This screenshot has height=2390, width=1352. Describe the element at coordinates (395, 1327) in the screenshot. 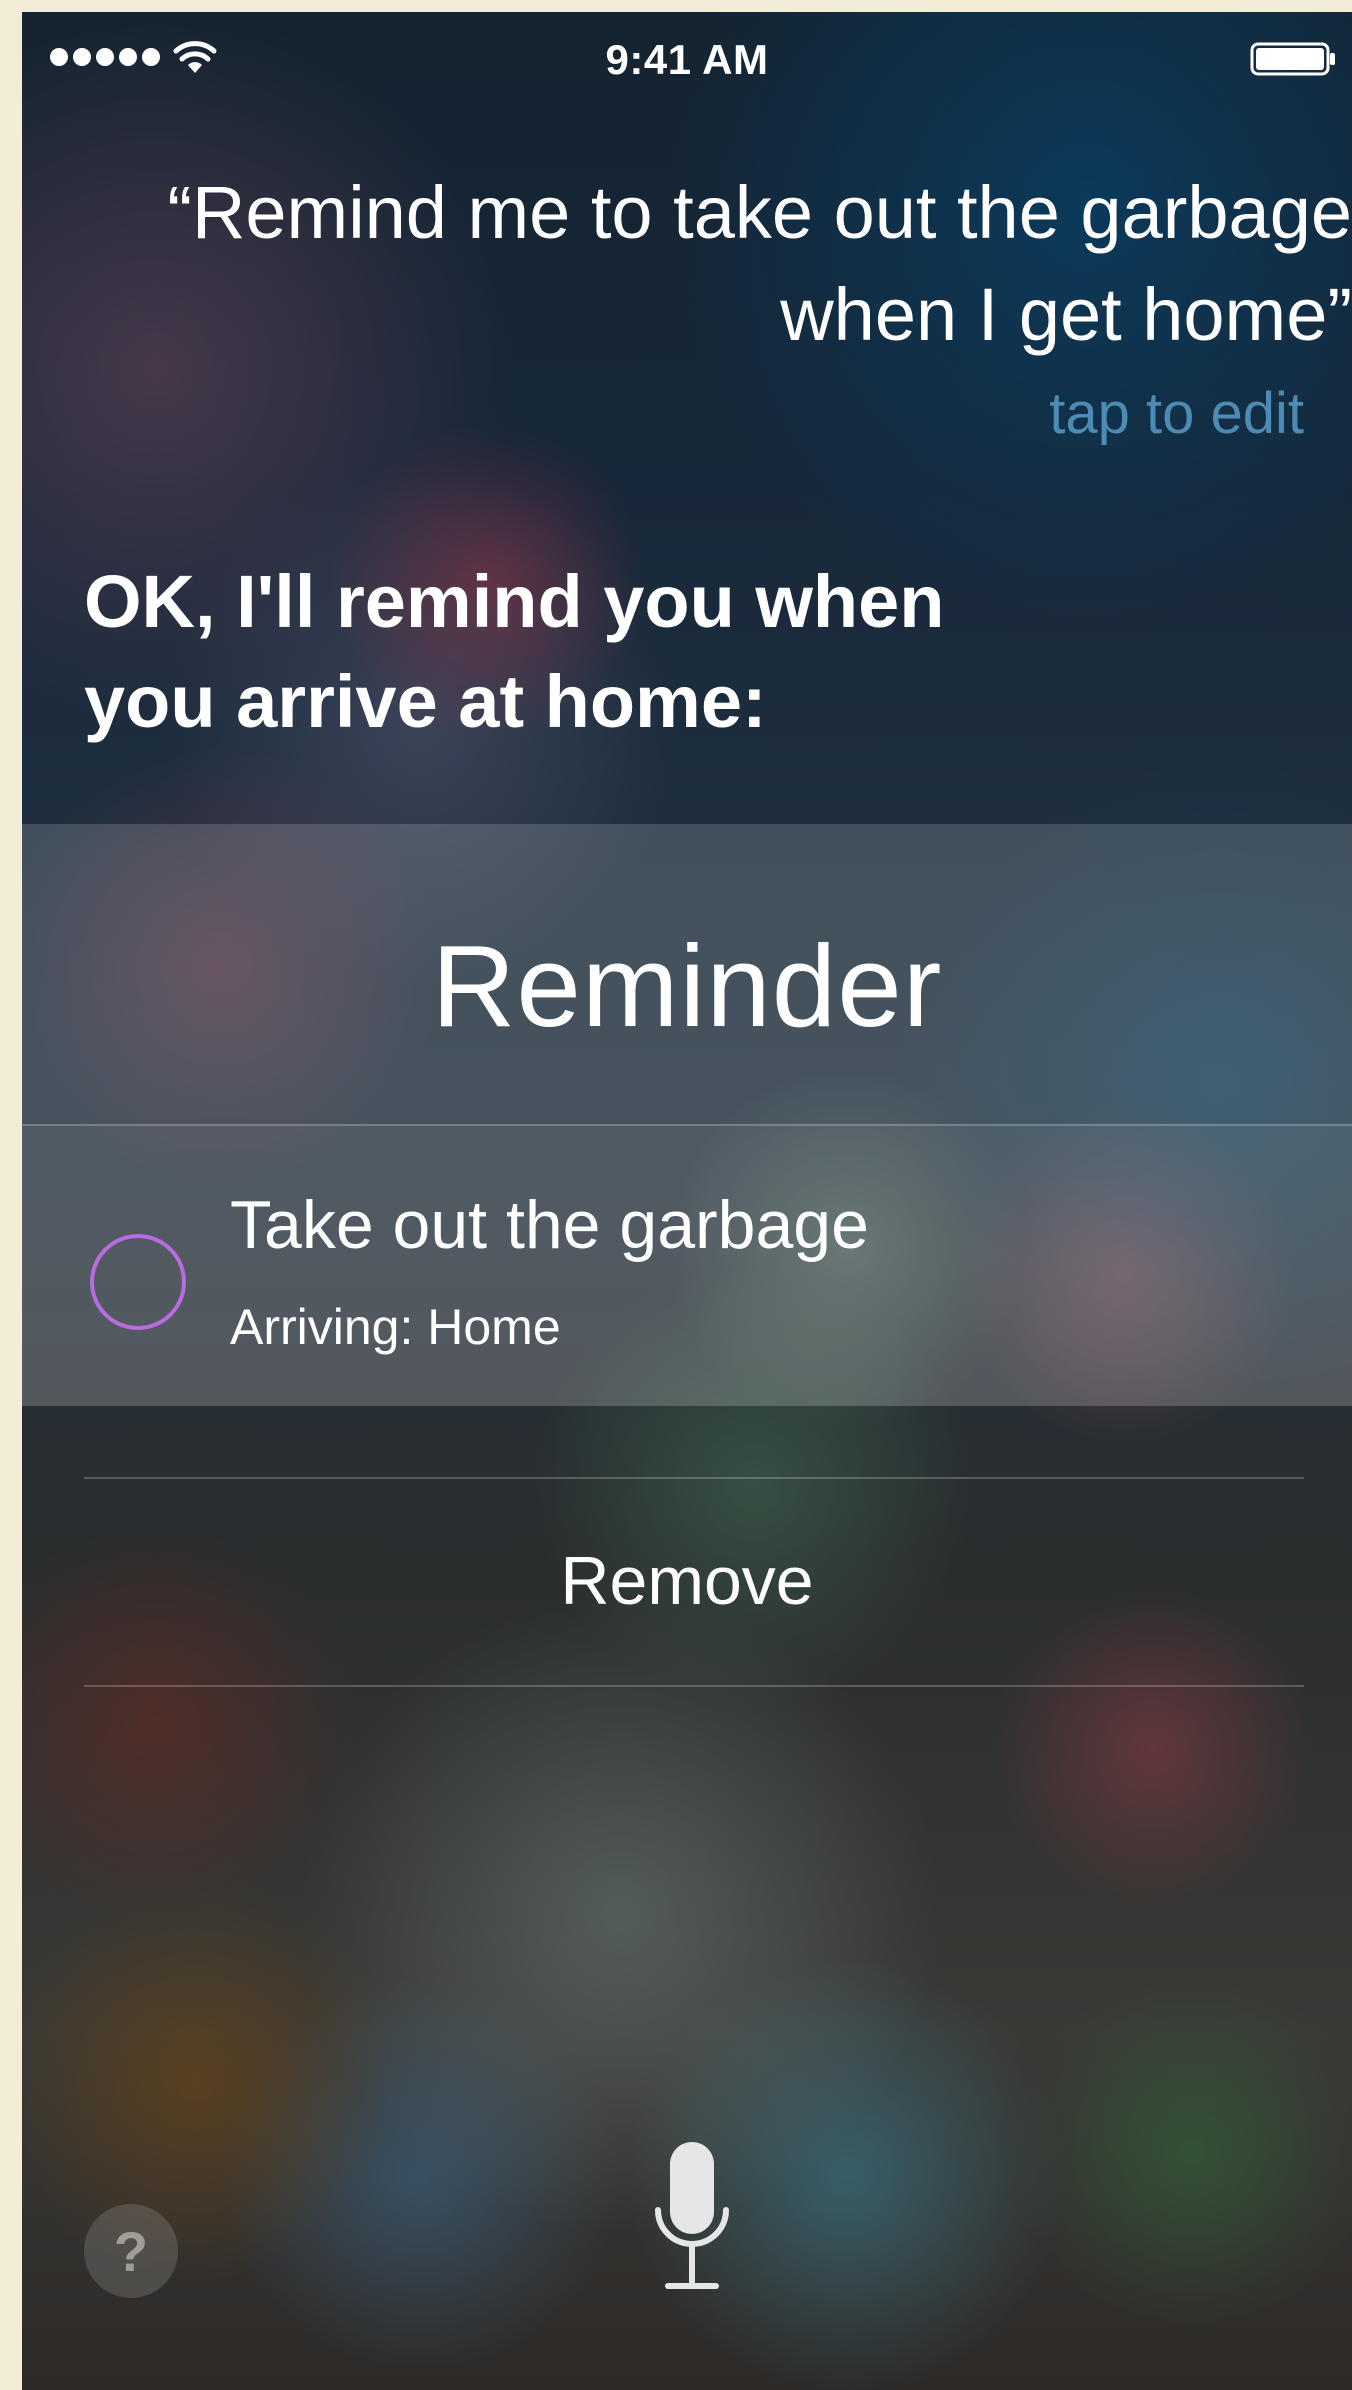

I see `reminder-subtitle: Arriving: Home` at that location.